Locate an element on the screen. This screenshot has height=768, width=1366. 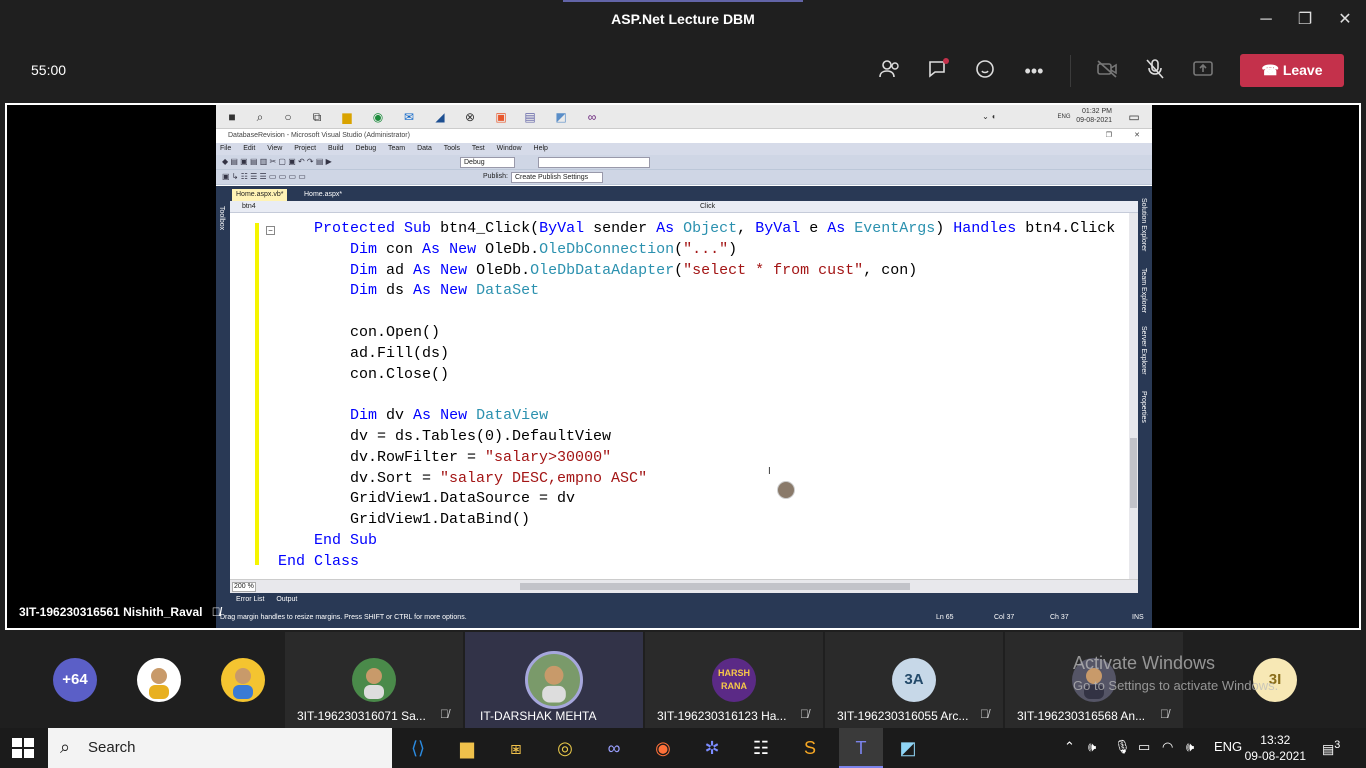
battery-icon: ▭ is located at coordinates (1144, 747).